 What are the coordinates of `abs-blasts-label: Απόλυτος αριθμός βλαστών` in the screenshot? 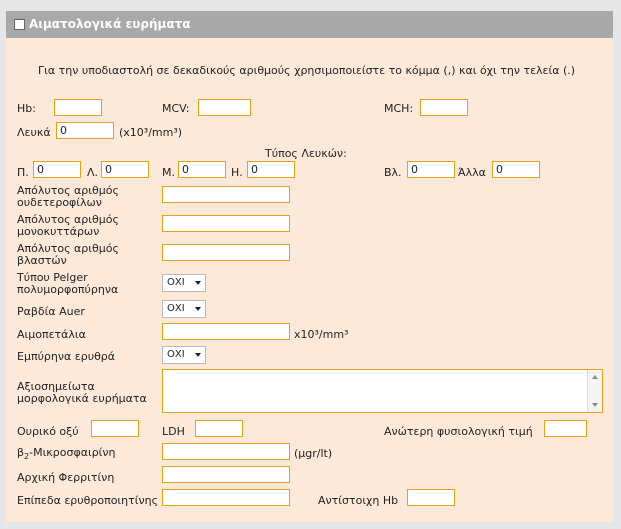 It's located at (68, 254).